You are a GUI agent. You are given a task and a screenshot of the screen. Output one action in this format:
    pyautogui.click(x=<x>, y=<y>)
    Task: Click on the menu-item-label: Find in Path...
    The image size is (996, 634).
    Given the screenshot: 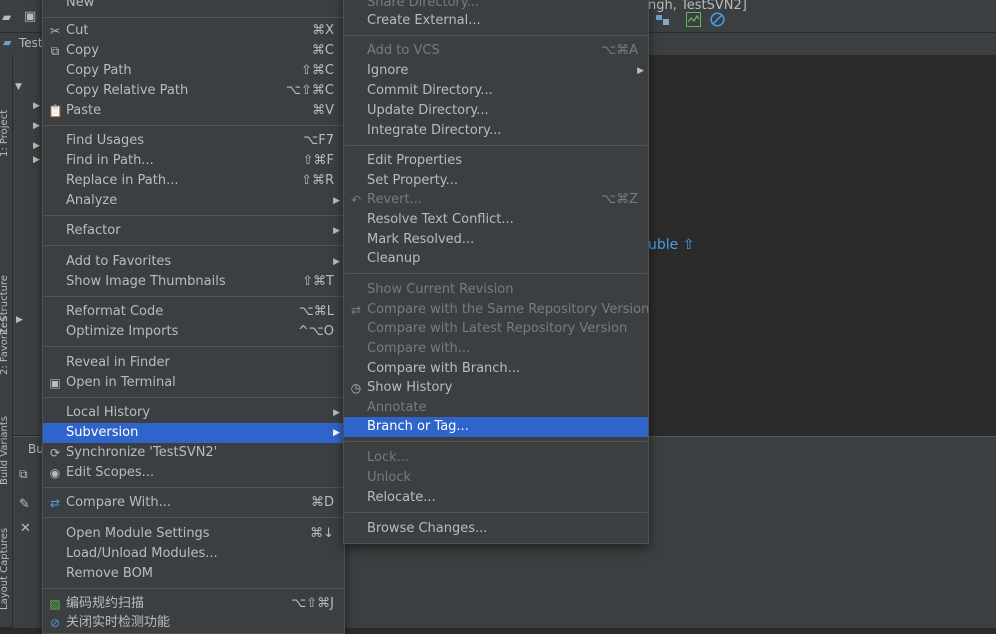 What is the action you would take?
    pyautogui.click(x=110, y=160)
    